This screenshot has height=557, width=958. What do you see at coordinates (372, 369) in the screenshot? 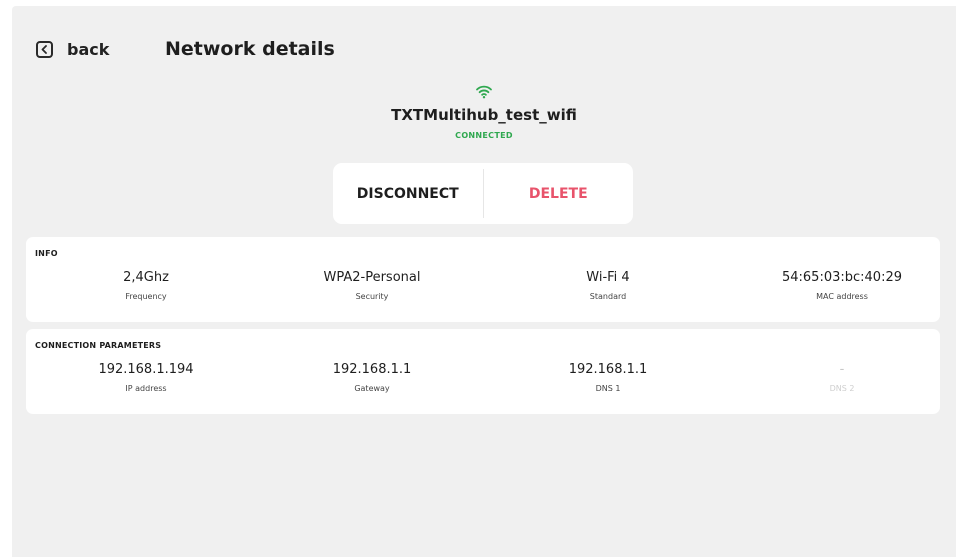
I see `gateway-value: 192.168.1.1` at bounding box center [372, 369].